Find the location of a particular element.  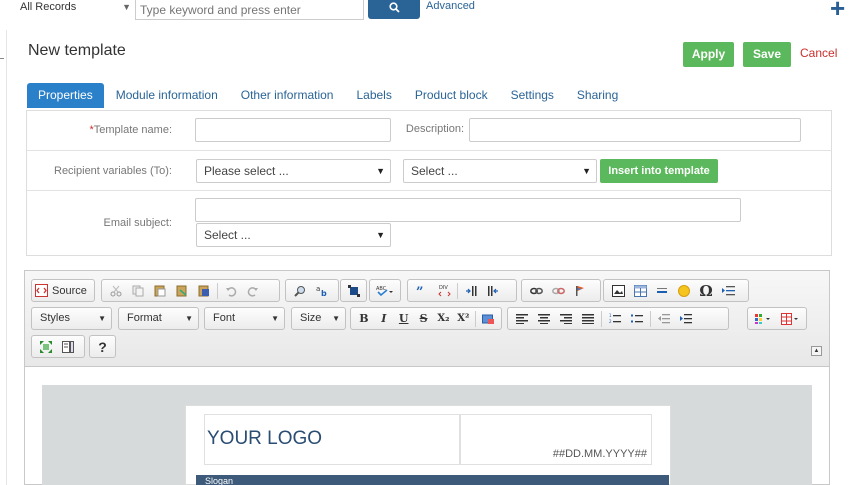

underline-button: U is located at coordinates (404, 318).